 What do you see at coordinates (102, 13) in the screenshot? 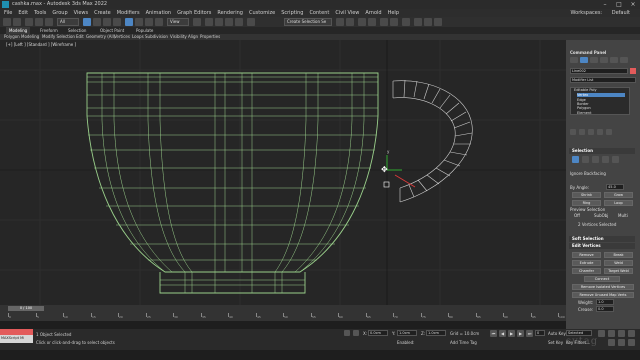
I see `menu-item-create: Create` at bounding box center [102, 13].